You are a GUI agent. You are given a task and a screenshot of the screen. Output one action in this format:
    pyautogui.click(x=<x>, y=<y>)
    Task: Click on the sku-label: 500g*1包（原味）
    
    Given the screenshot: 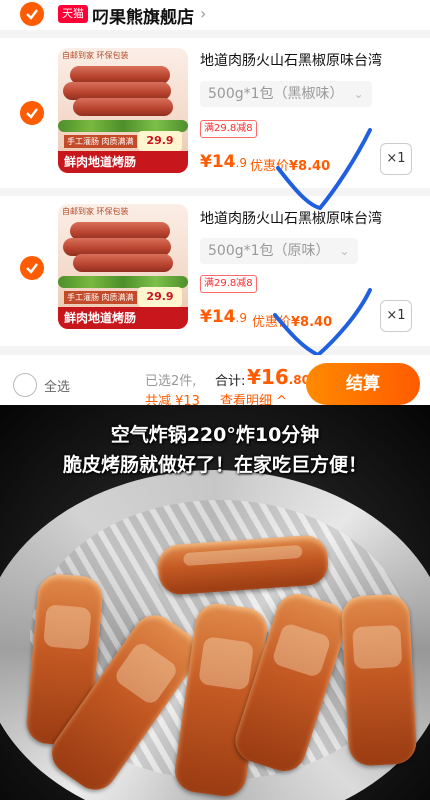 What is the action you would take?
    pyautogui.click(x=269, y=251)
    